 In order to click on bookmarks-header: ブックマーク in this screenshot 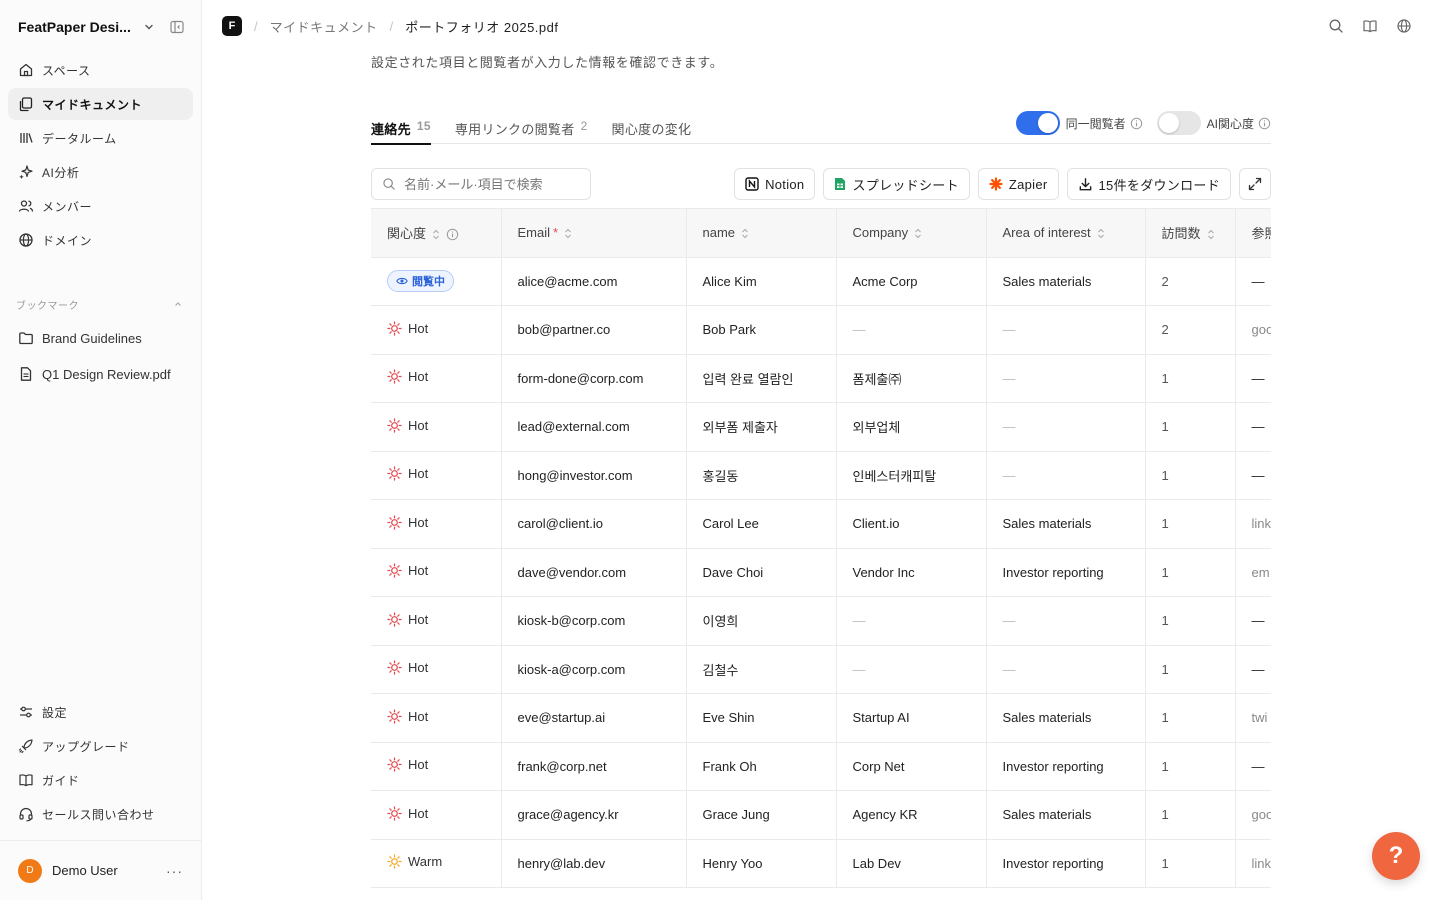, I will do `click(100, 304)`.